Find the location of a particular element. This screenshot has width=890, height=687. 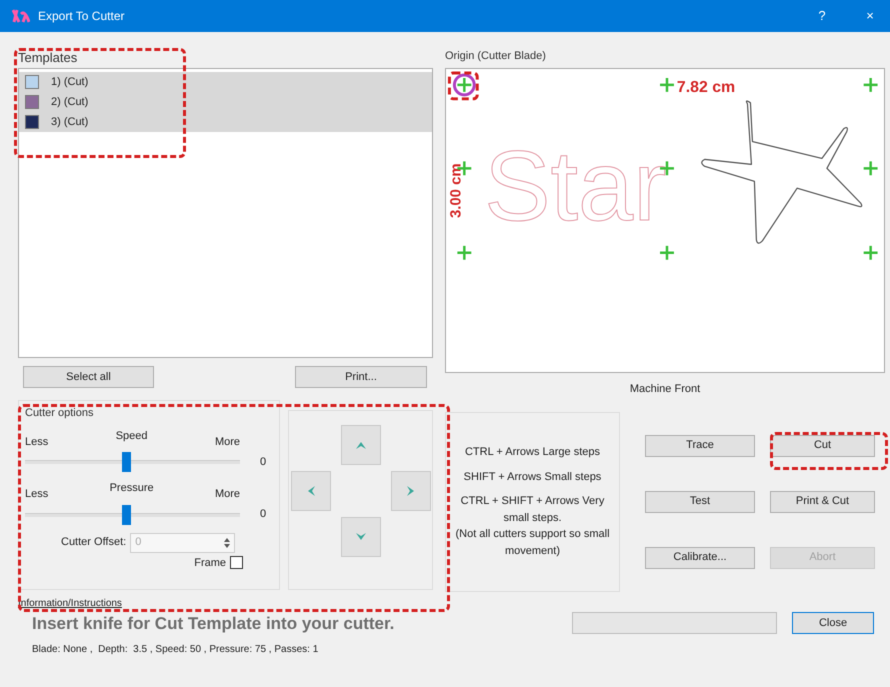

height-dimension: 3.00 cm is located at coordinates (456, 190).